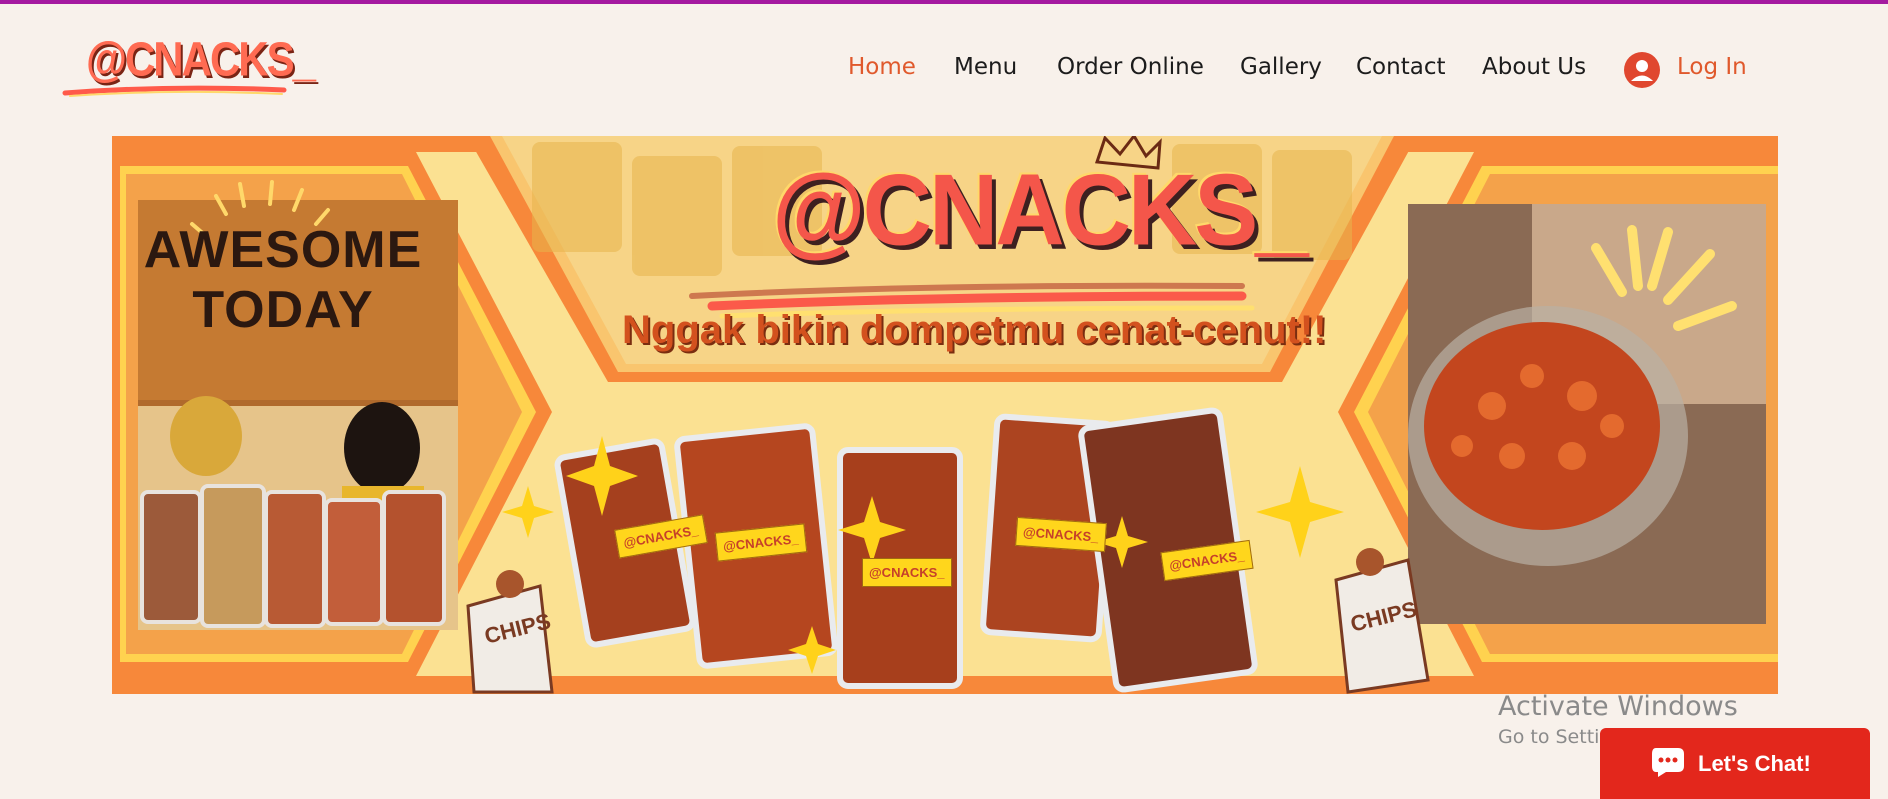  Describe the element at coordinates (1281, 67) in the screenshot. I see `nav-gallery: Gallery` at that location.